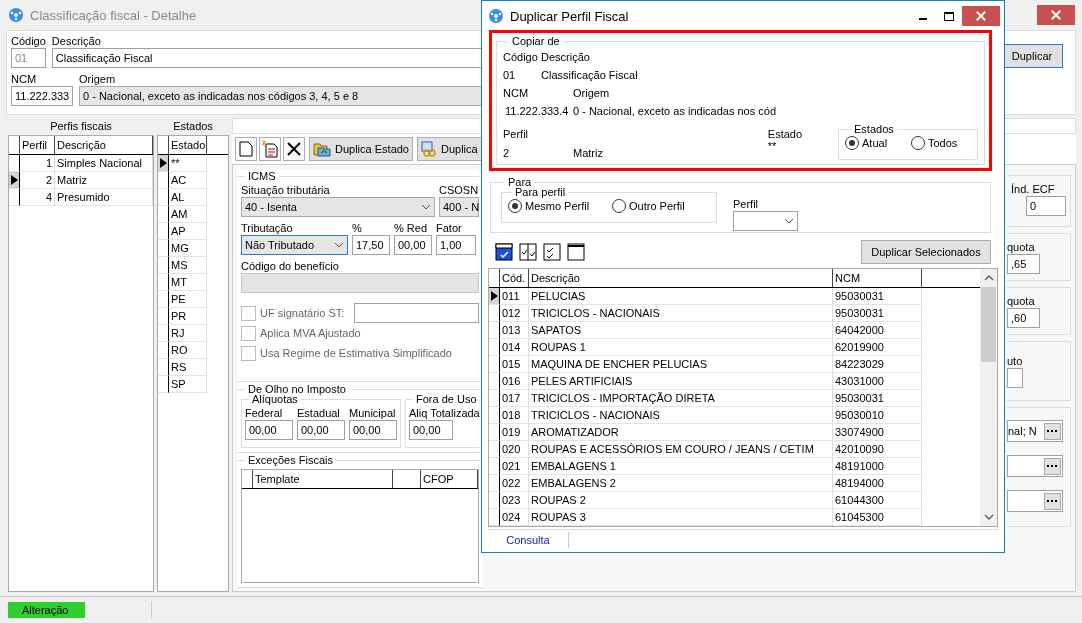  I want to click on ncm-field: 11.222.333, so click(42, 96).